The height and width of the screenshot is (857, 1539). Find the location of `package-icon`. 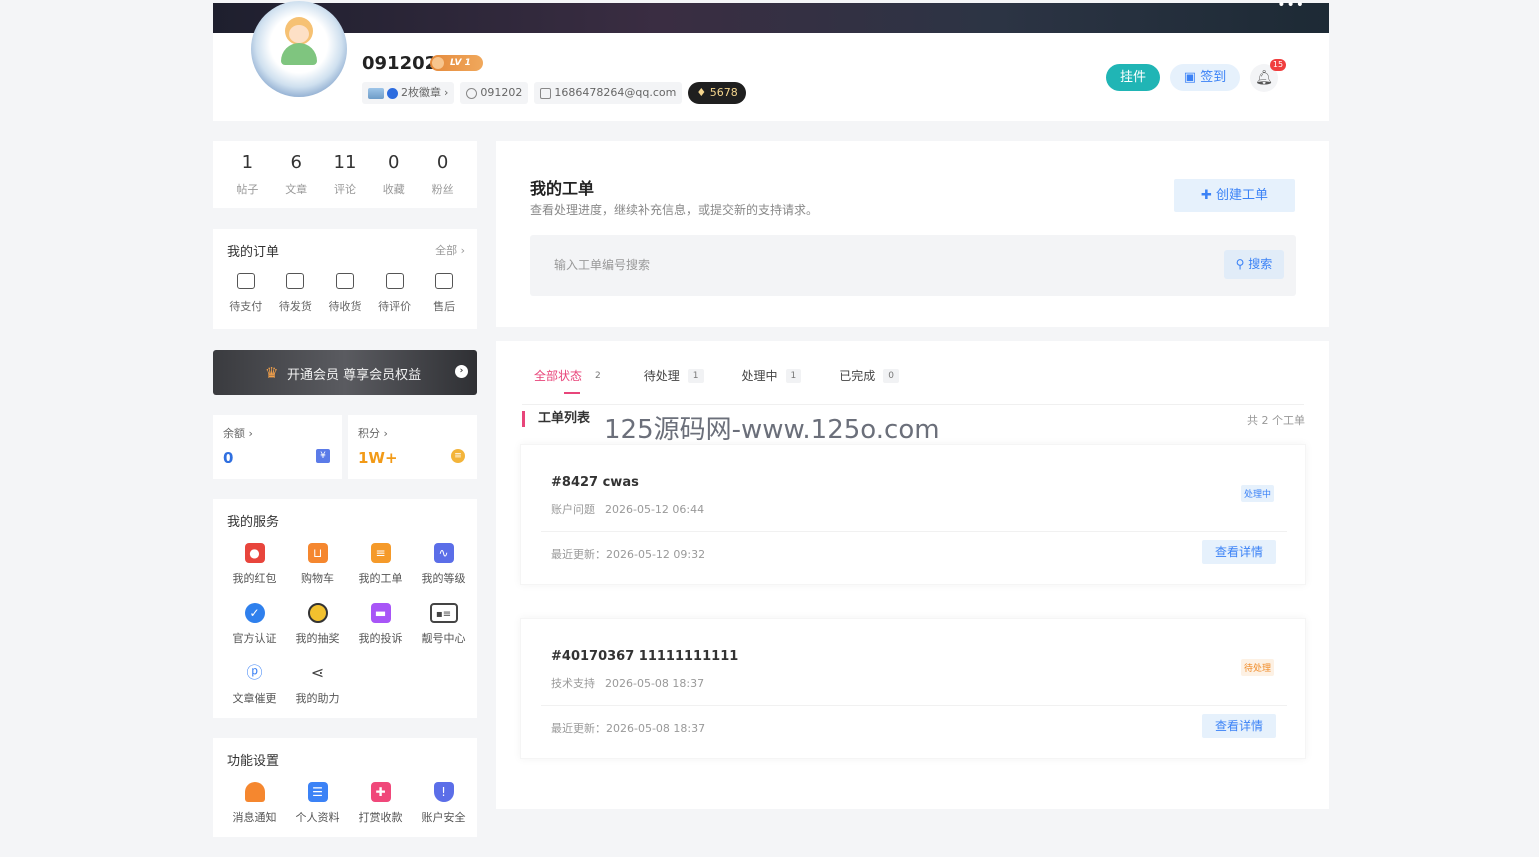

package-icon is located at coordinates (295, 281).